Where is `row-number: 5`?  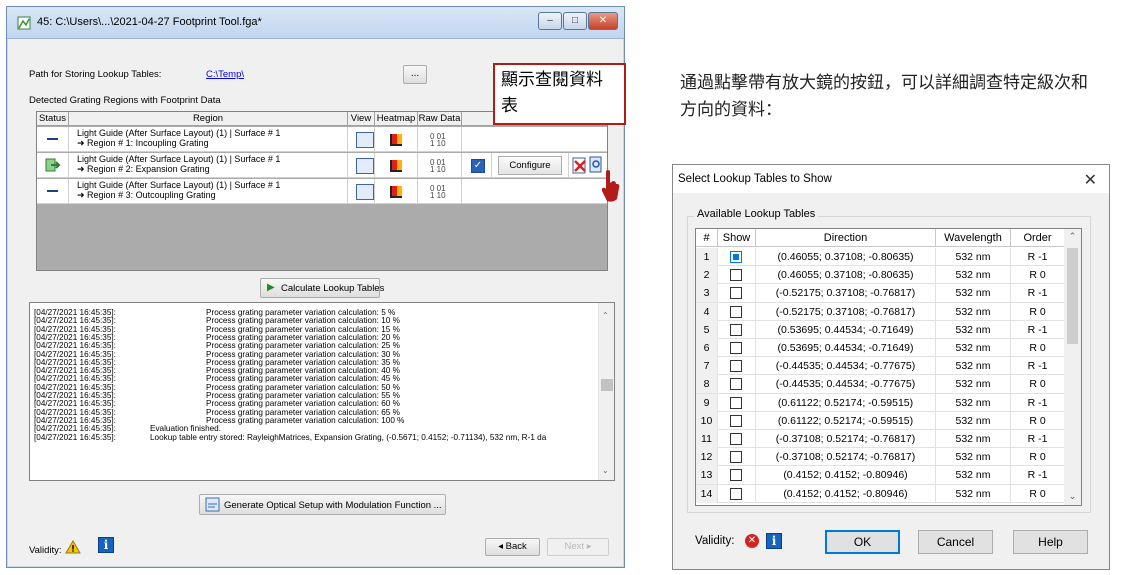 row-number: 5 is located at coordinates (707, 329).